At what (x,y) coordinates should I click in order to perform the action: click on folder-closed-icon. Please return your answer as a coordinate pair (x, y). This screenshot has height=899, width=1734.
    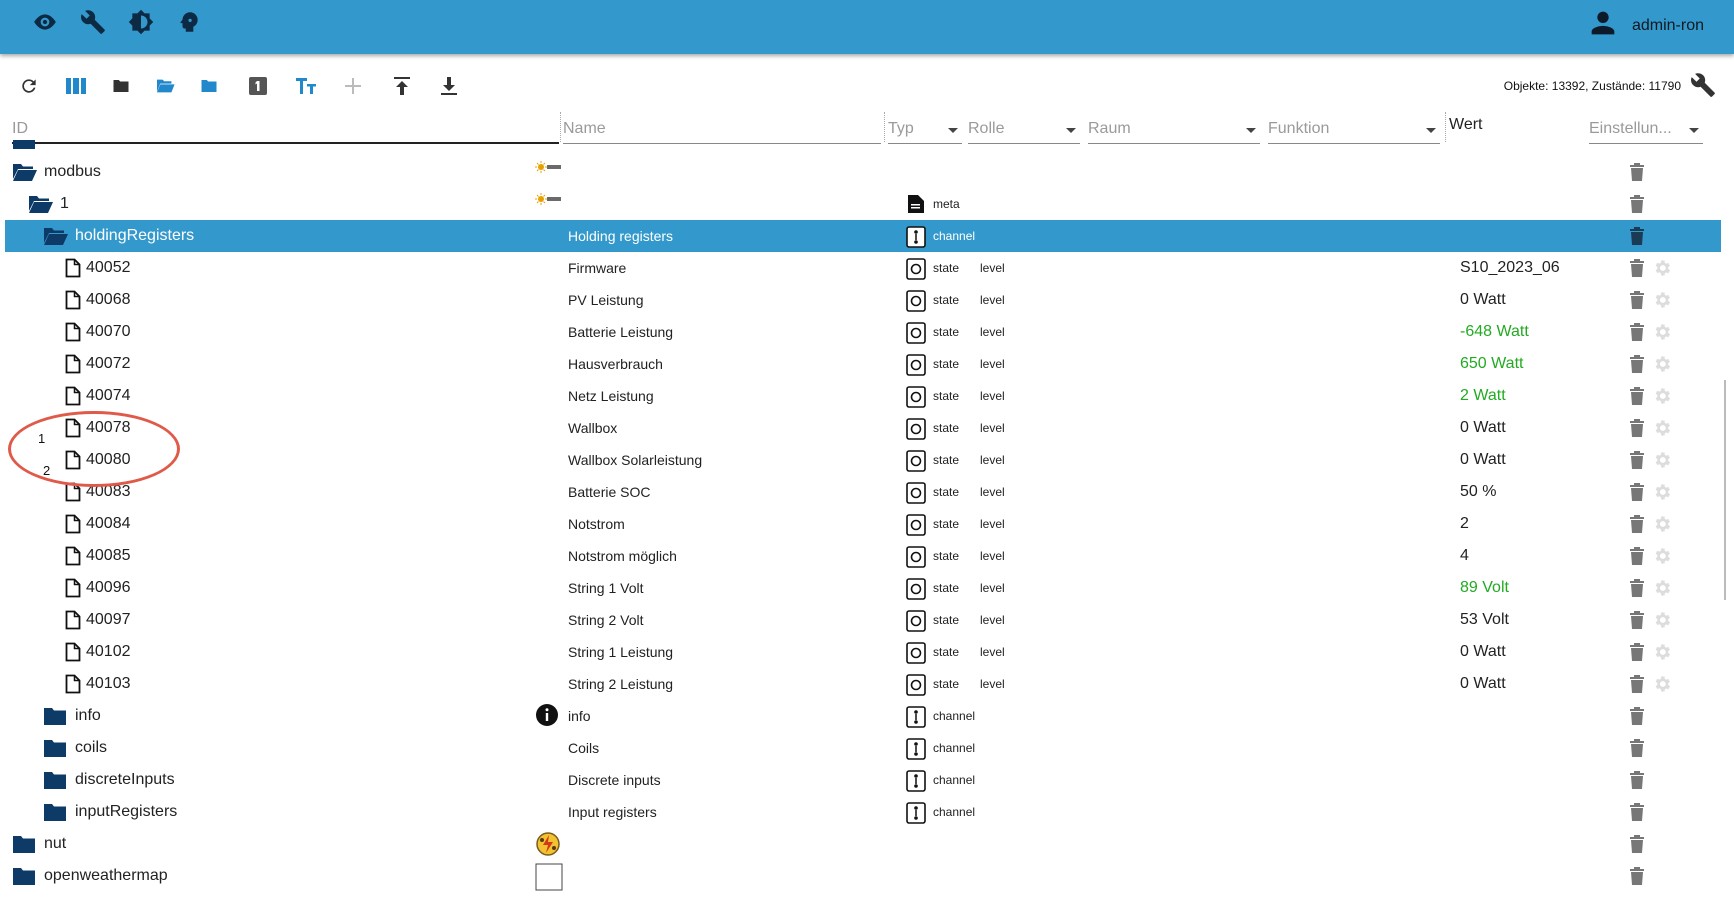
    Looking at the image, I should click on (121, 86).